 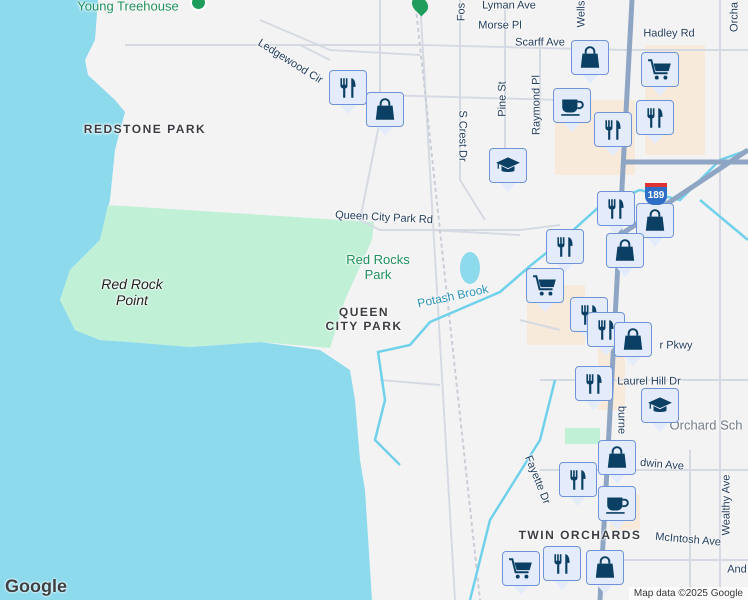 I want to click on pond, so click(x=470, y=268).